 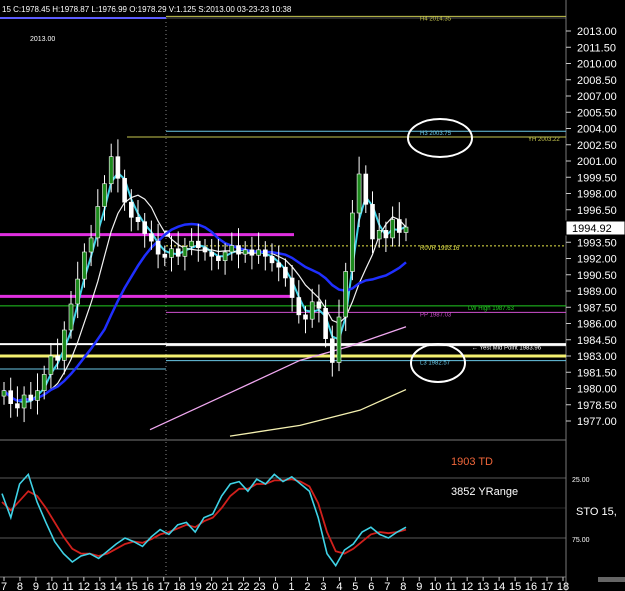 I want to click on time-tick-label: 22, so click(x=243, y=586).